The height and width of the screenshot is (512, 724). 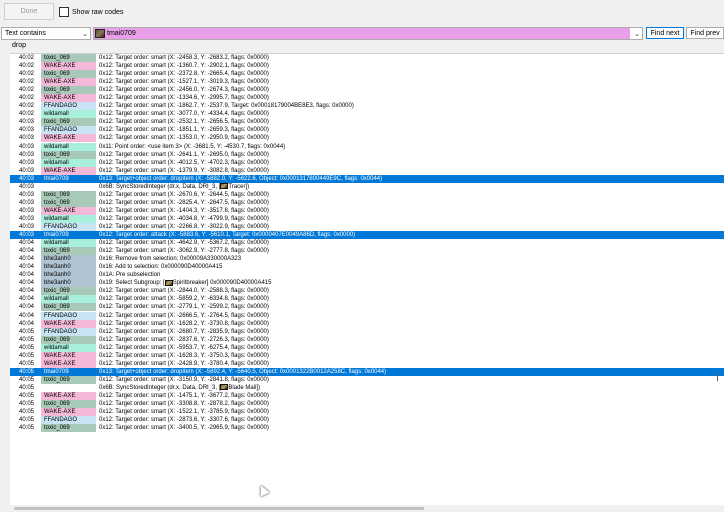 I want to click on show-raw-codes-toggle: Show raw codes, so click(x=91, y=12).